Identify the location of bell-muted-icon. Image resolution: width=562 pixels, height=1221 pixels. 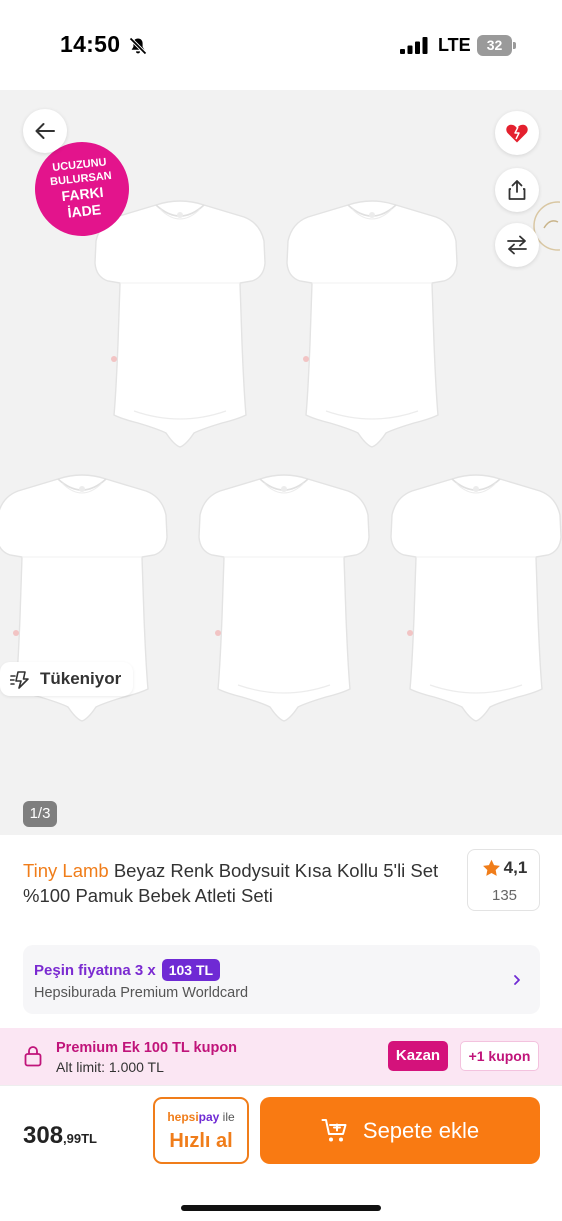
(138, 46).